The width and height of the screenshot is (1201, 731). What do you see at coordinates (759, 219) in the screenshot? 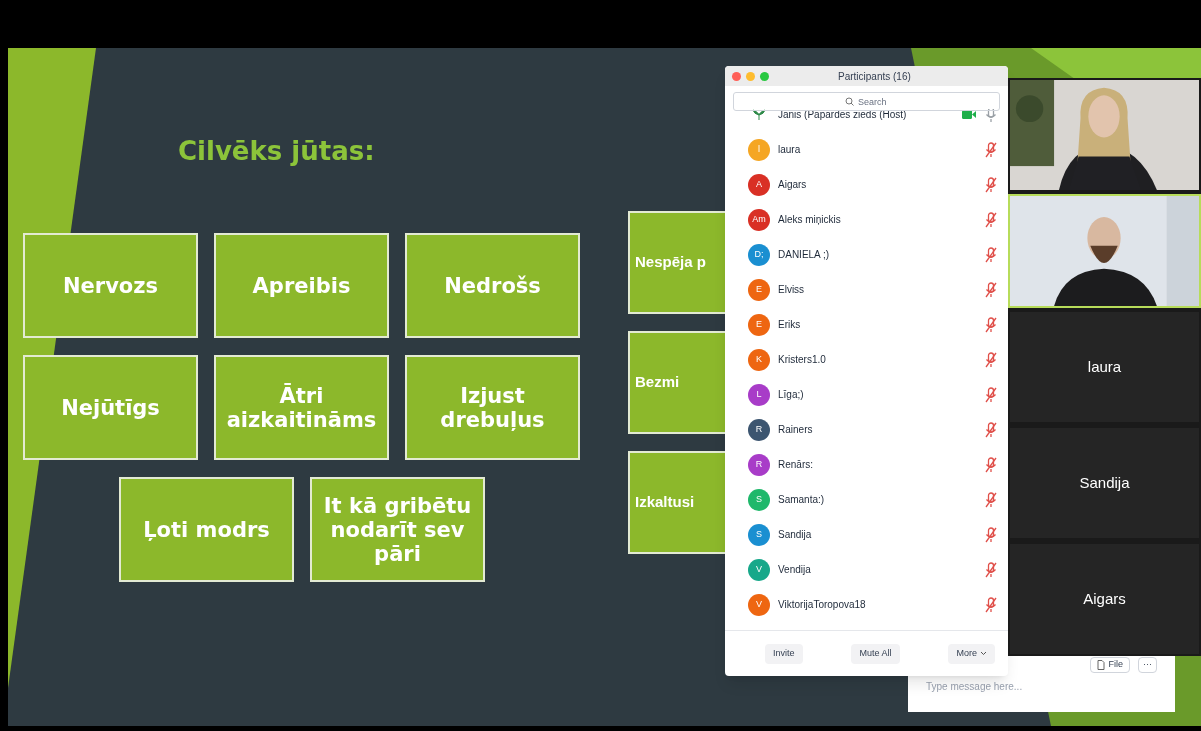
I see `avatar: Am` at bounding box center [759, 219].